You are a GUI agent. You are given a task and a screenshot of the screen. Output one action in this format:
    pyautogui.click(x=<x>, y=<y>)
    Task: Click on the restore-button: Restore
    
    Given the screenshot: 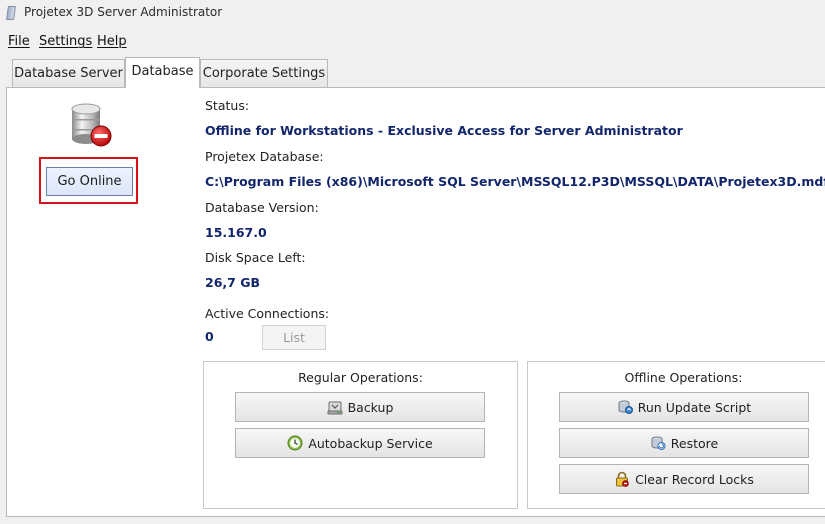 What is the action you would take?
    pyautogui.click(x=684, y=443)
    